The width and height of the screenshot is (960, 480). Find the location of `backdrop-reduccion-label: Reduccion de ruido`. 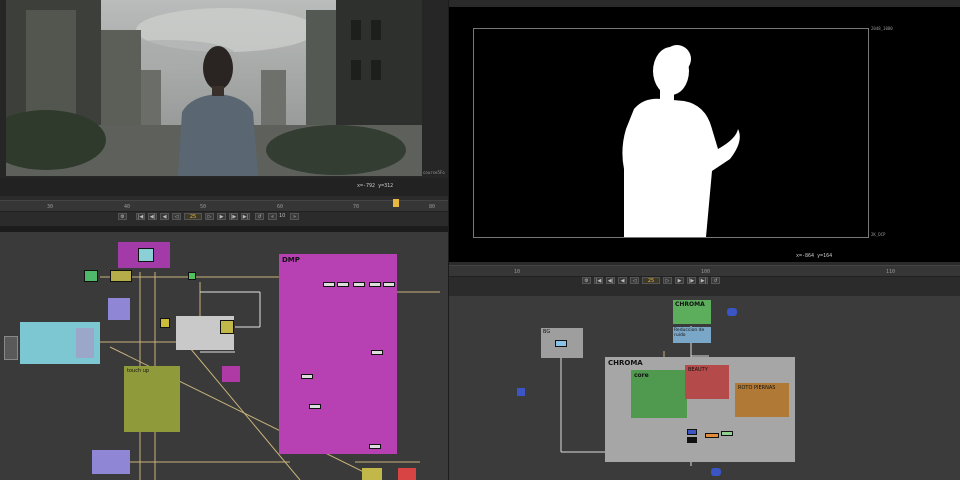

backdrop-reduccion-label: Reduccion de ruido is located at coordinates (689, 333).